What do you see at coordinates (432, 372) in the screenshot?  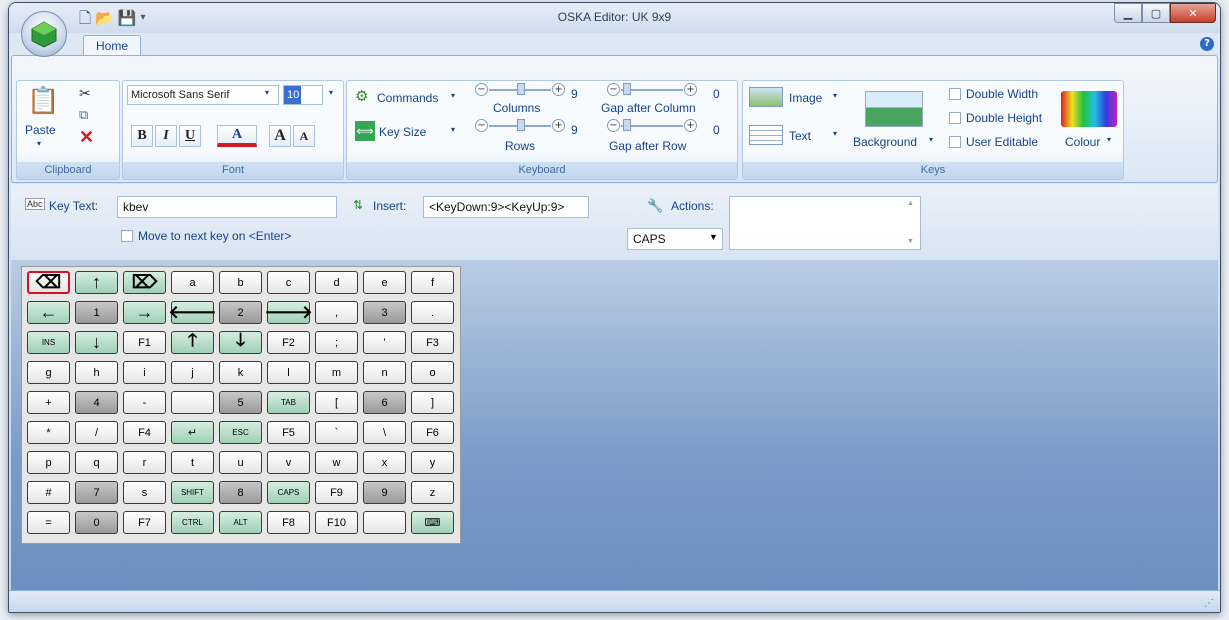 I see `key-r4-c9: o` at bounding box center [432, 372].